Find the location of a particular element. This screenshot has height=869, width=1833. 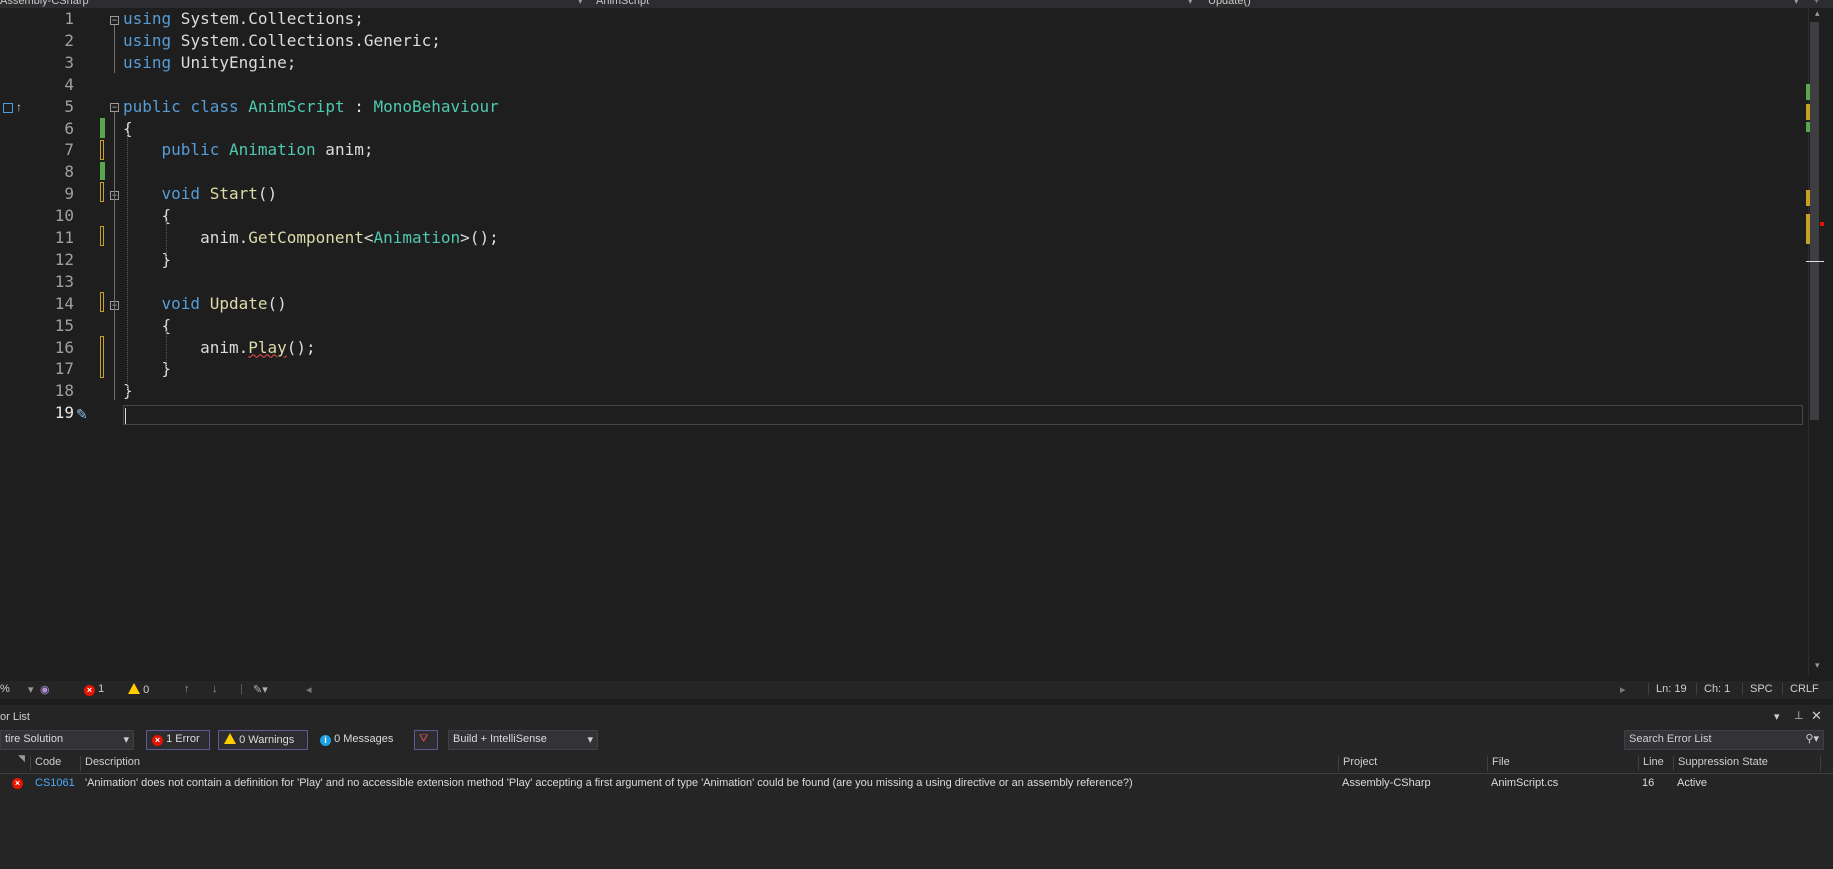

line-ending-indicator: CRLF is located at coordinates (1806, 689).